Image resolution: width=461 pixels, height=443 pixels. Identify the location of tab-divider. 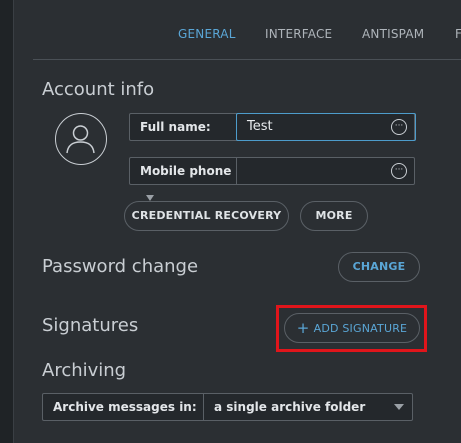
(247, 59).